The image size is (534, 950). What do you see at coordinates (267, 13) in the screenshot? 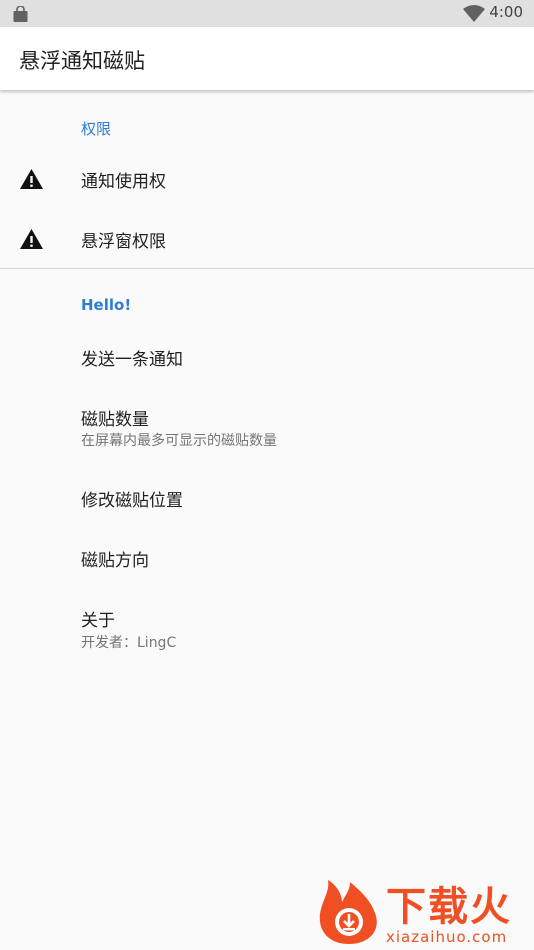
I see `status-bar: 4:00` at bounding box center [267, 13].